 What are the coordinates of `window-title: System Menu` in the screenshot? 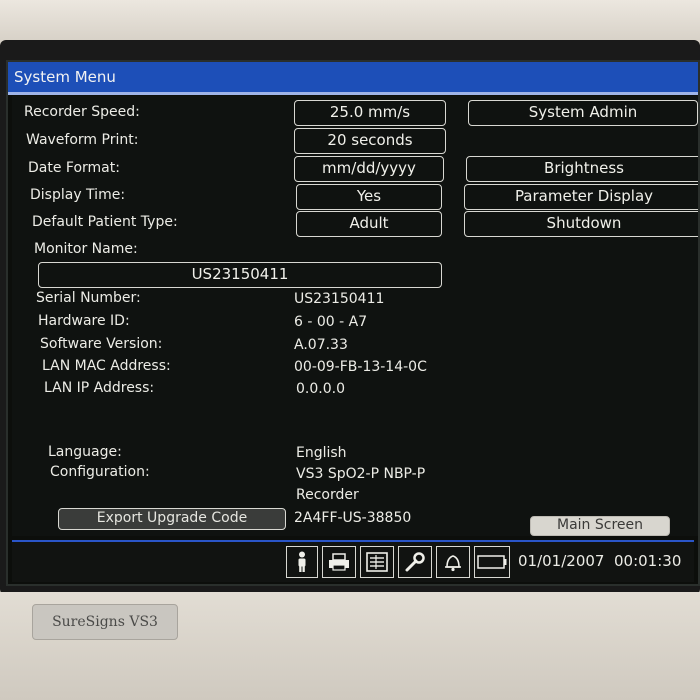 It's located at (65, 77).